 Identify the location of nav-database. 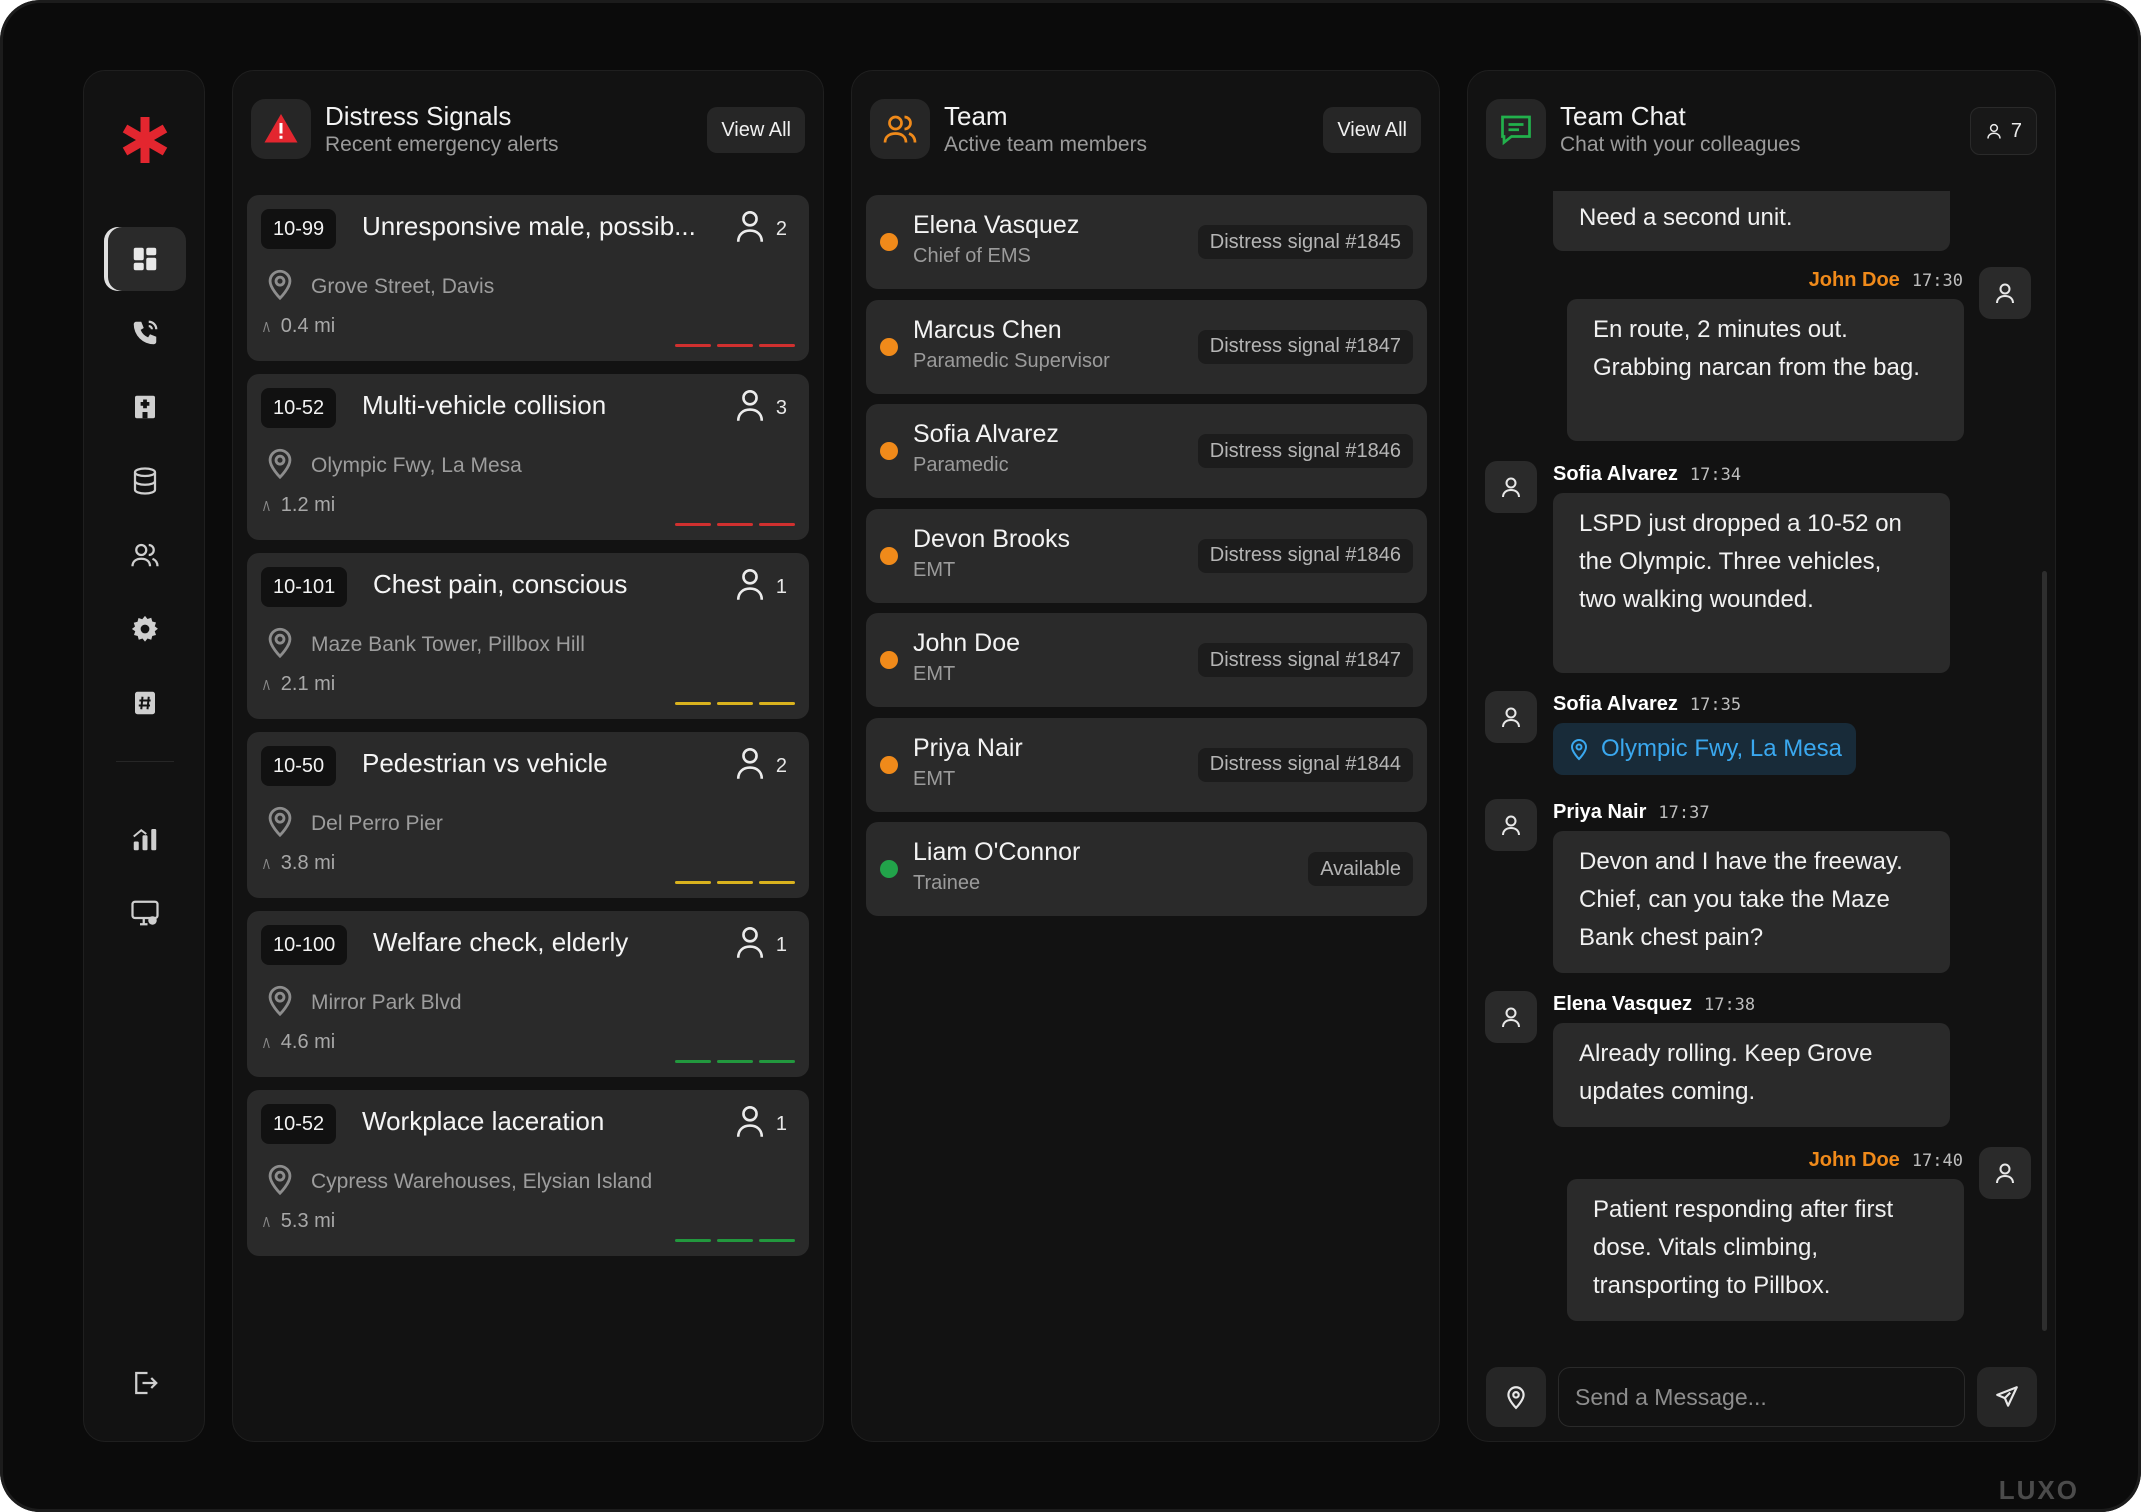
(145, 481).